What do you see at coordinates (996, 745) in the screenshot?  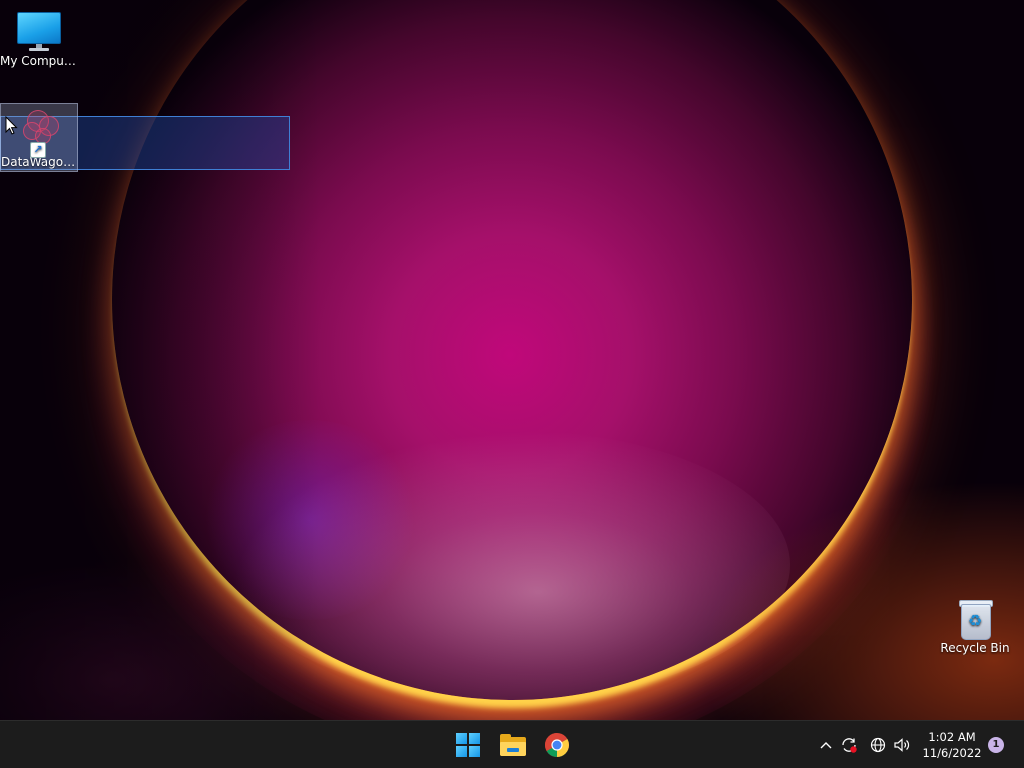 I see `notification-center-badge: 1` at bounding box center [996, 745].